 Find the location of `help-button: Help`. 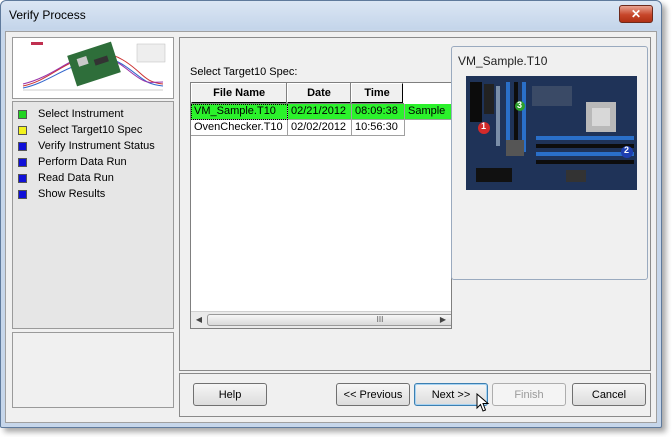

help-button: Help is located at coordinates (230, 394).